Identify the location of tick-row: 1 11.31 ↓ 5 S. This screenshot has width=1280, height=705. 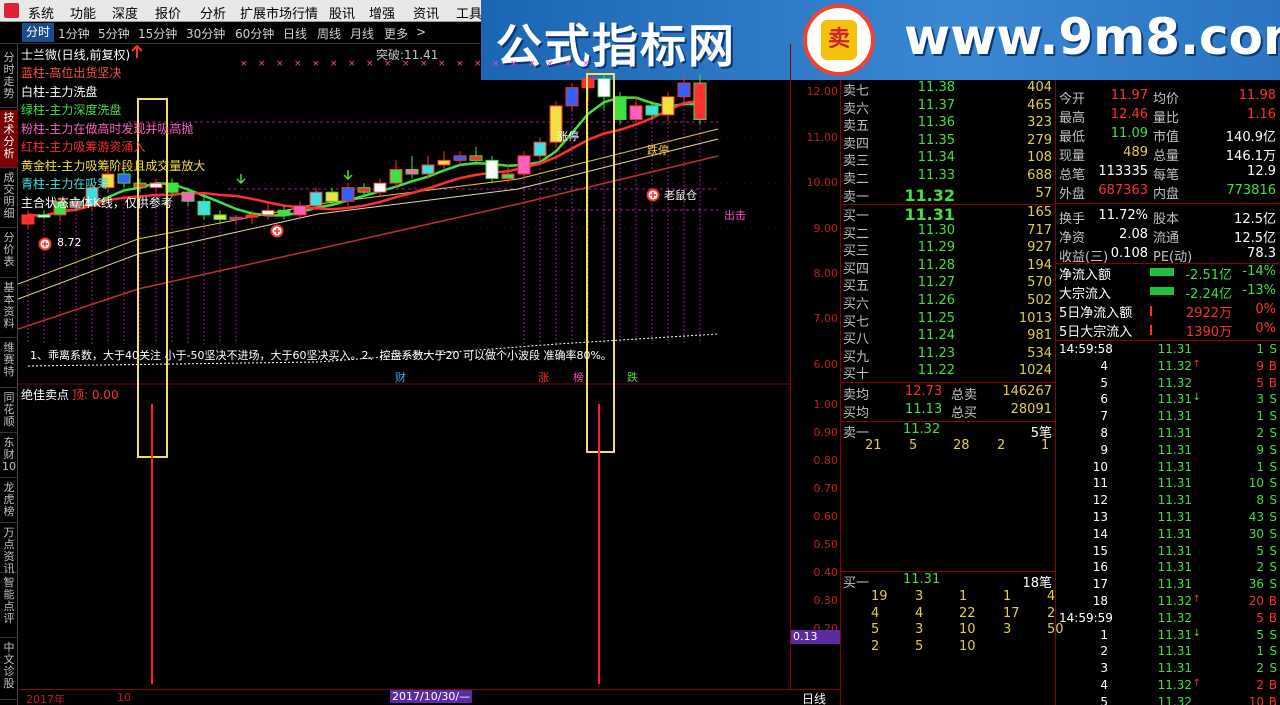
(1168, 636).